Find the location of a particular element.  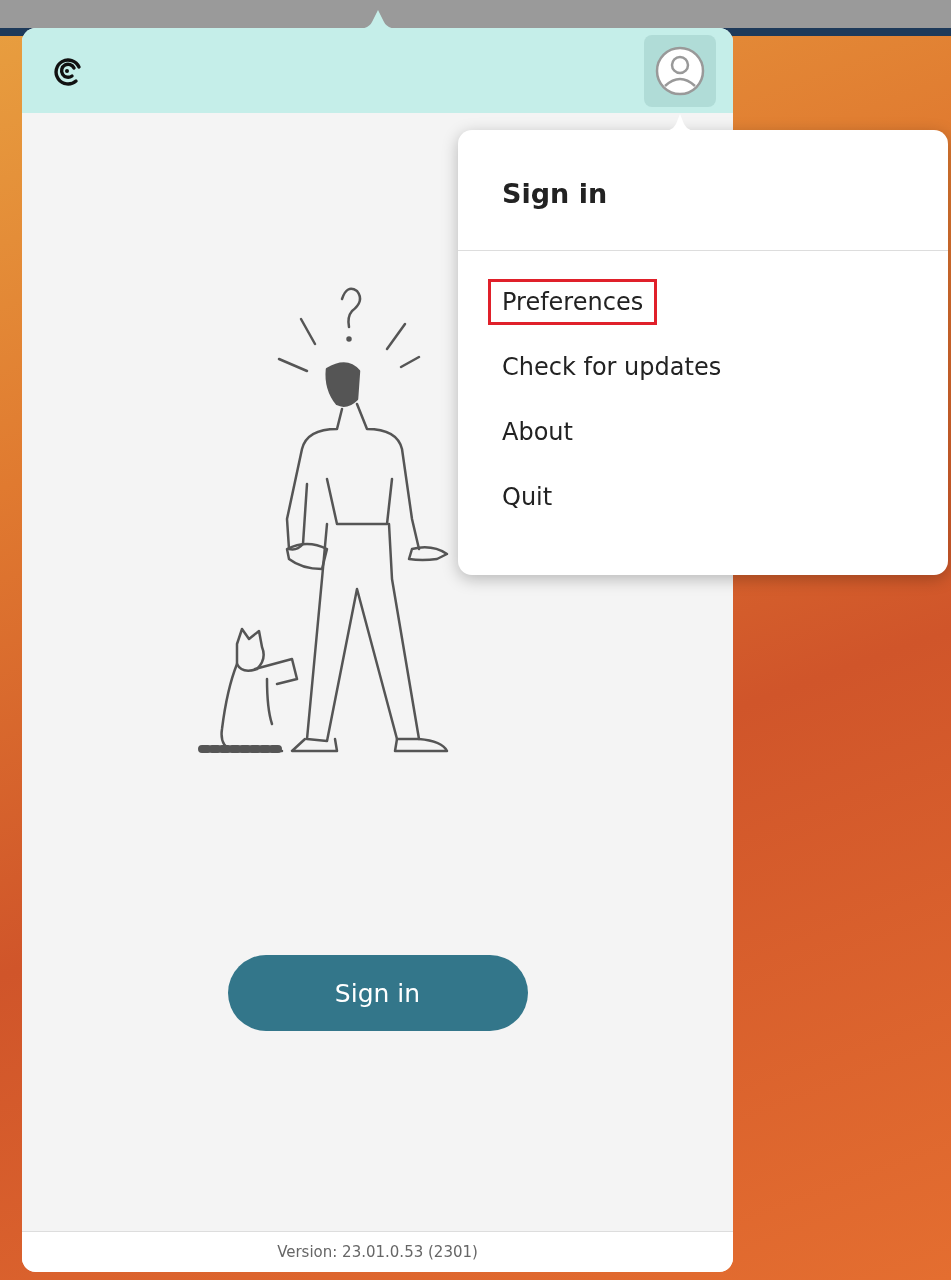

user-icon is located at coordinates (680, 70).